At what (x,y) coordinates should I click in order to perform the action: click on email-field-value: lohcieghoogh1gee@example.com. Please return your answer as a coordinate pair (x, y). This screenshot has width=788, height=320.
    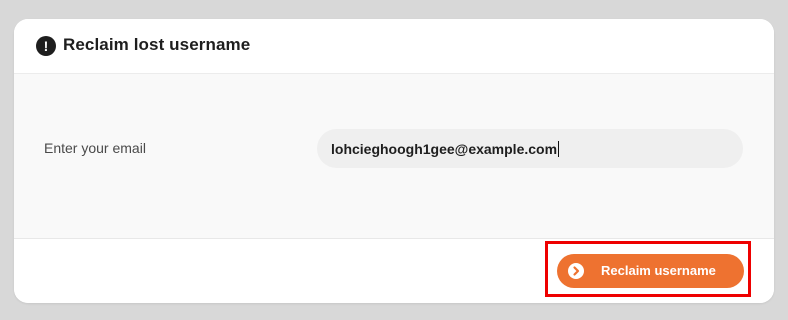
    Looking at the image, I should click on (444, 148).